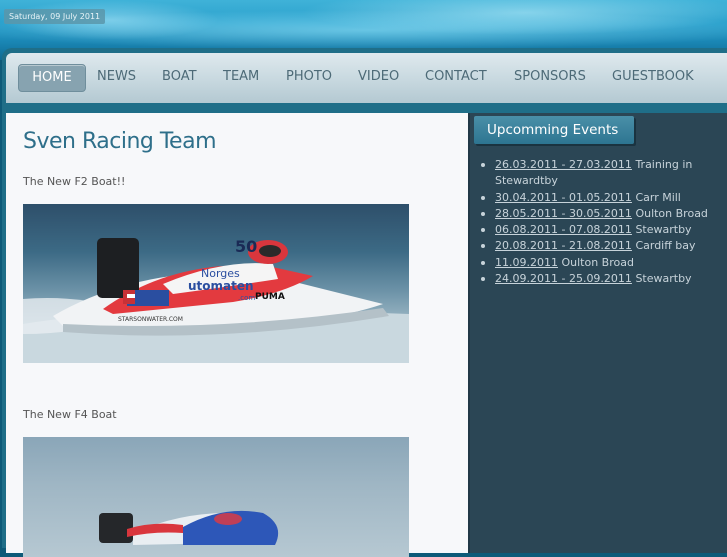 The image size is (727, 557). What do you see at coordinates (378, 77) in the screenshot?
I see `nav-video: VIDEO` at bounding box center [378, 77].